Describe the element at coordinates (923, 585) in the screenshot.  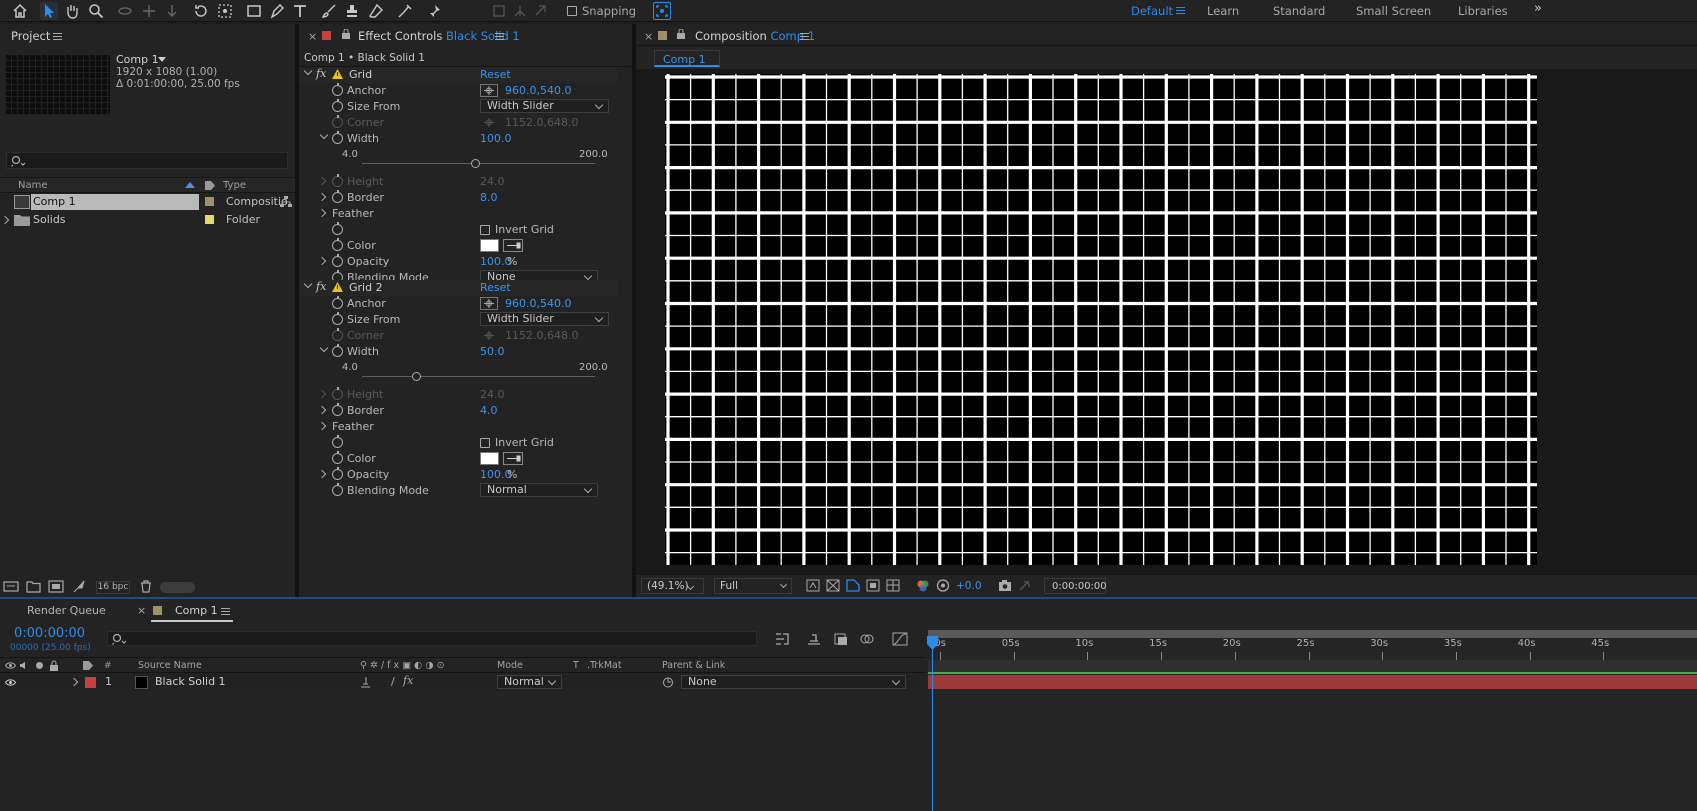
I see `channel-icon` at that location.